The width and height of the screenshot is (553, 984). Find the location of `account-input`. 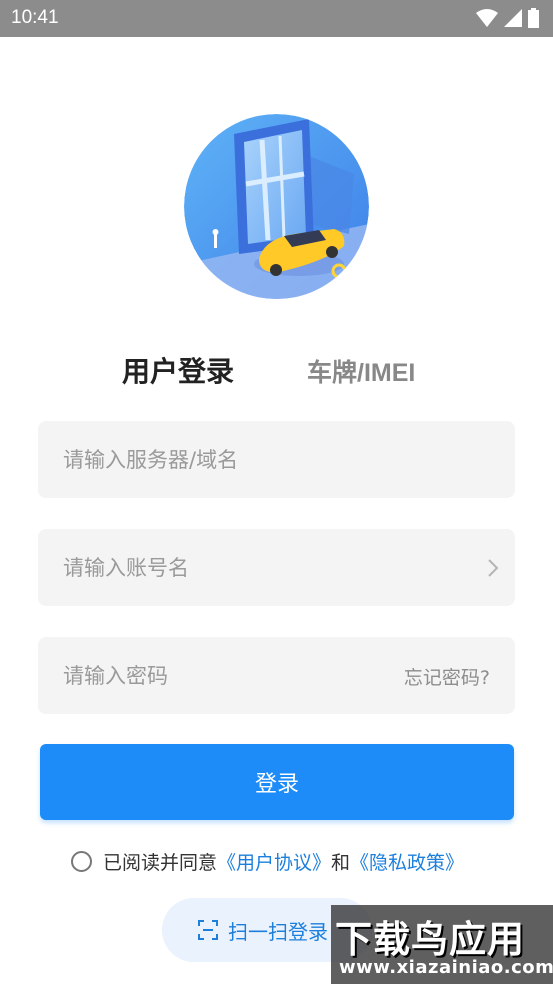

account-input is located at coordinates (233, 567).